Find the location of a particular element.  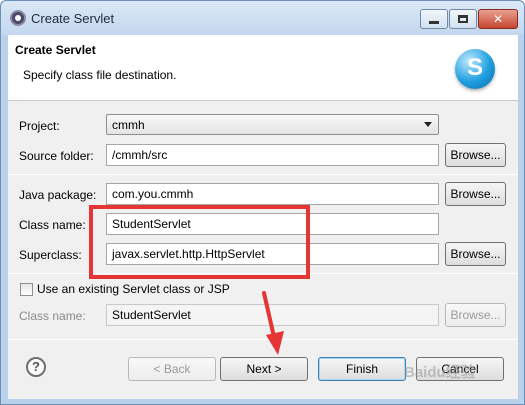

minimize-icon is located at coordinates (434, 22).